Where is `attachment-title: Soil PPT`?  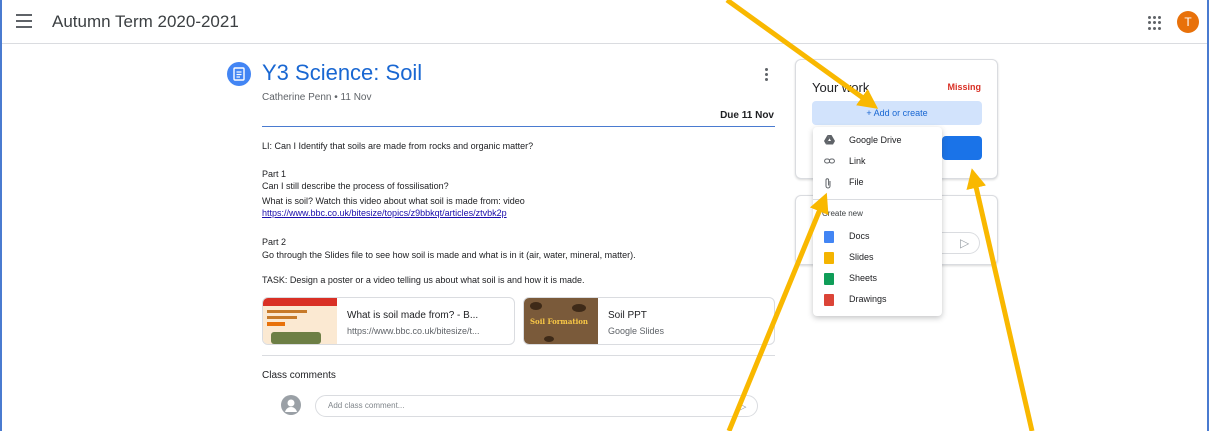
attachment-title: Soil PPT is located at coordinates (627, 315).